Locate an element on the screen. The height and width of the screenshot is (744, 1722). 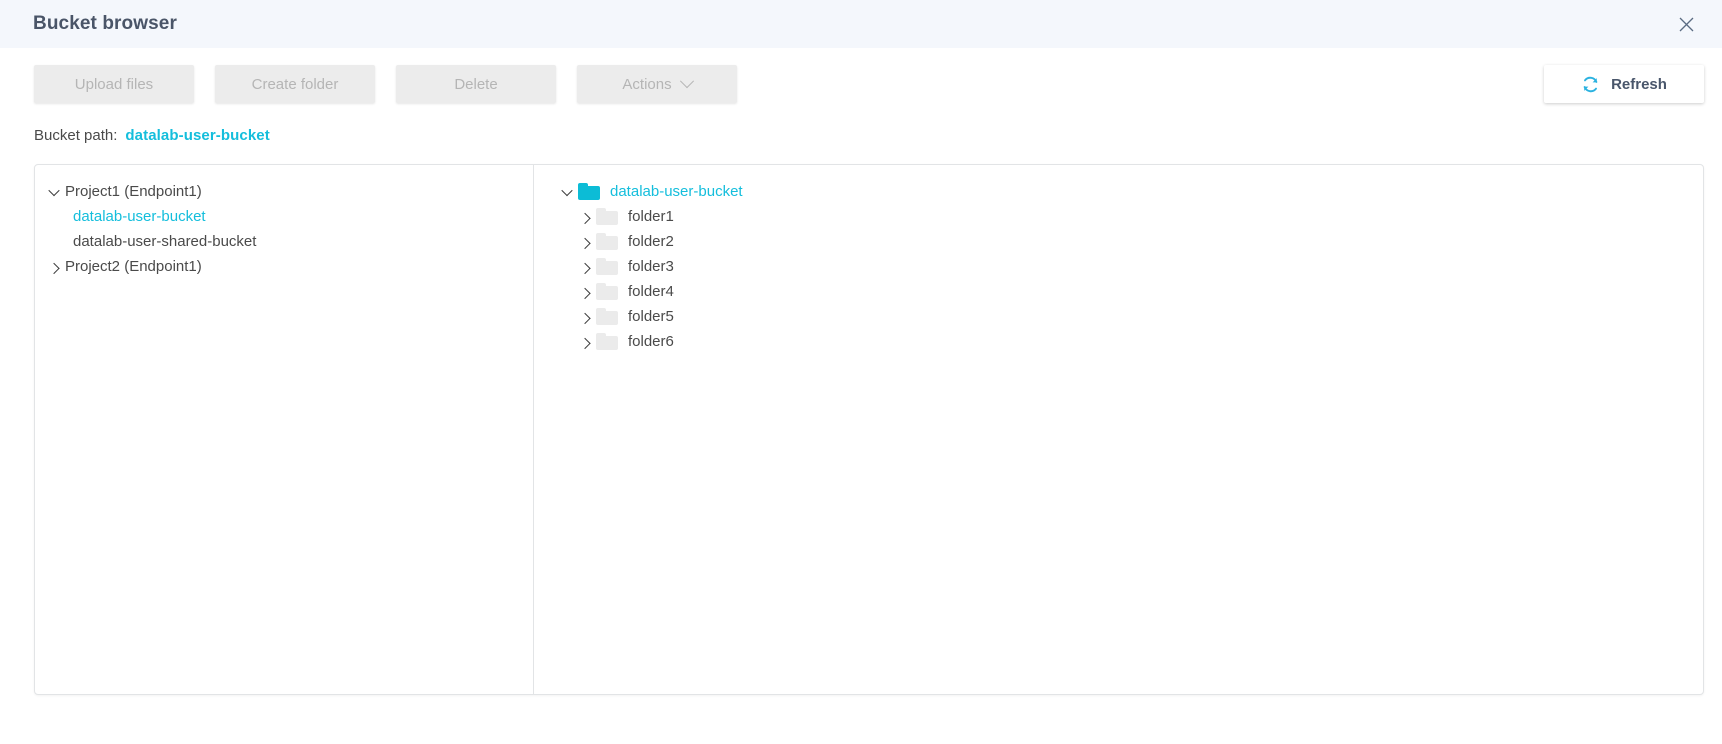
create-folder-button: Create folder is located at coordinates (295, 84).